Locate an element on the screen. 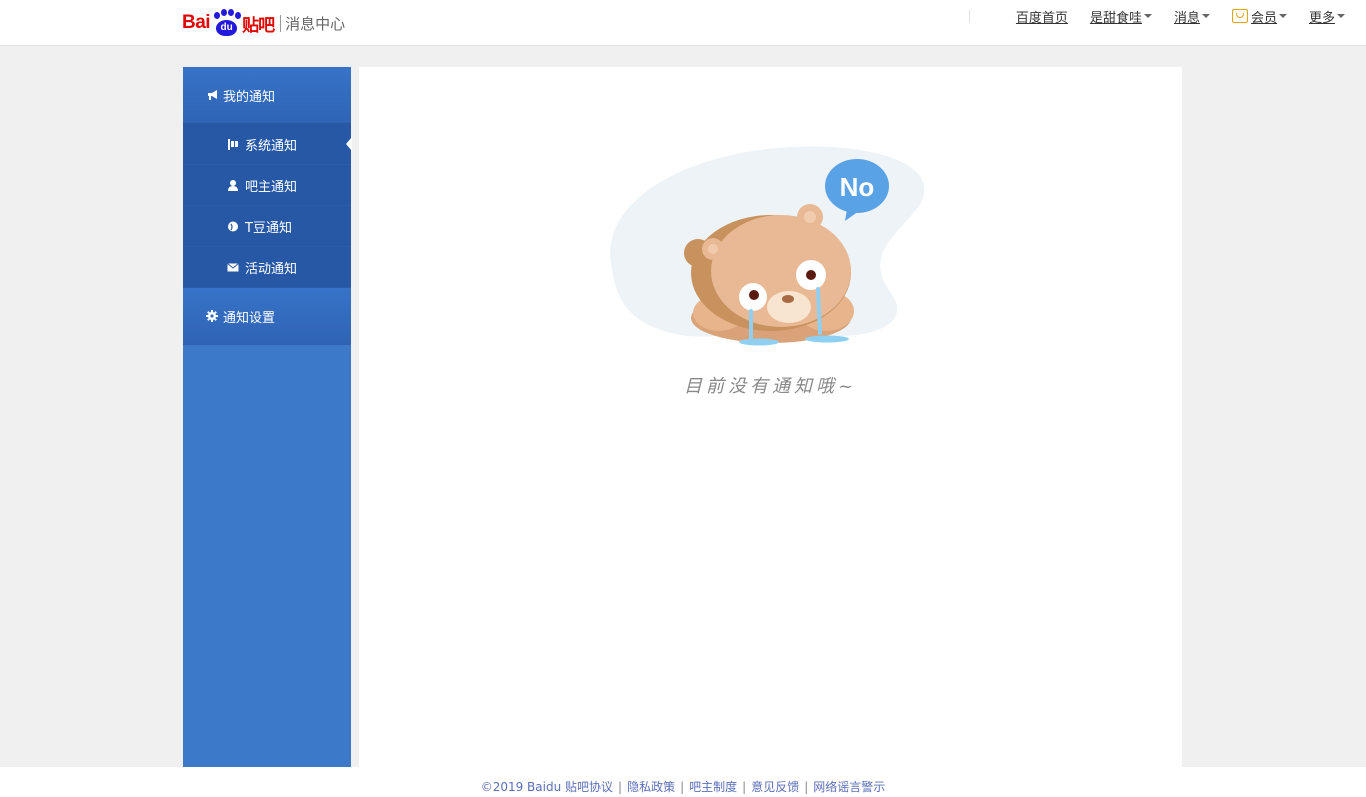  top-nav: 百度首页 是甜食哇 消息 会员 更多 is located at coordinates (1156, 16).